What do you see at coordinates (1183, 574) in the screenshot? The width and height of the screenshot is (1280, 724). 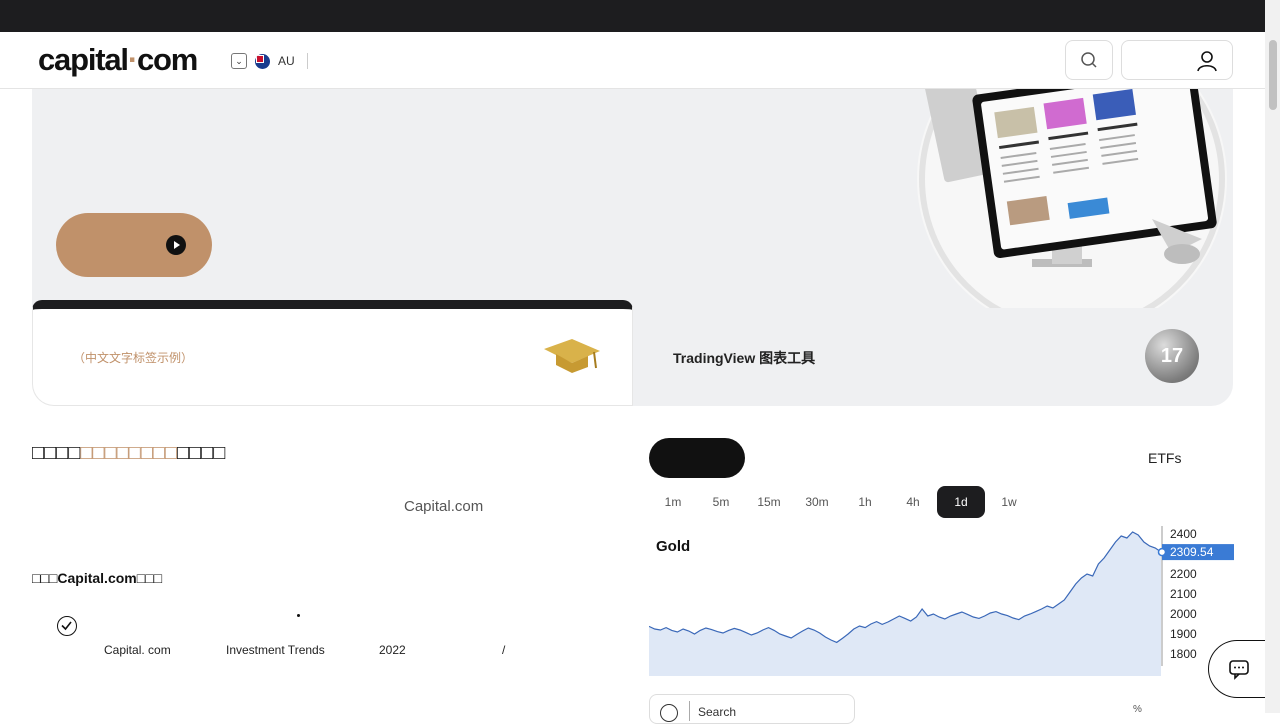 I see `y-tick-label: 2200` at bounding box center [1183, 574].